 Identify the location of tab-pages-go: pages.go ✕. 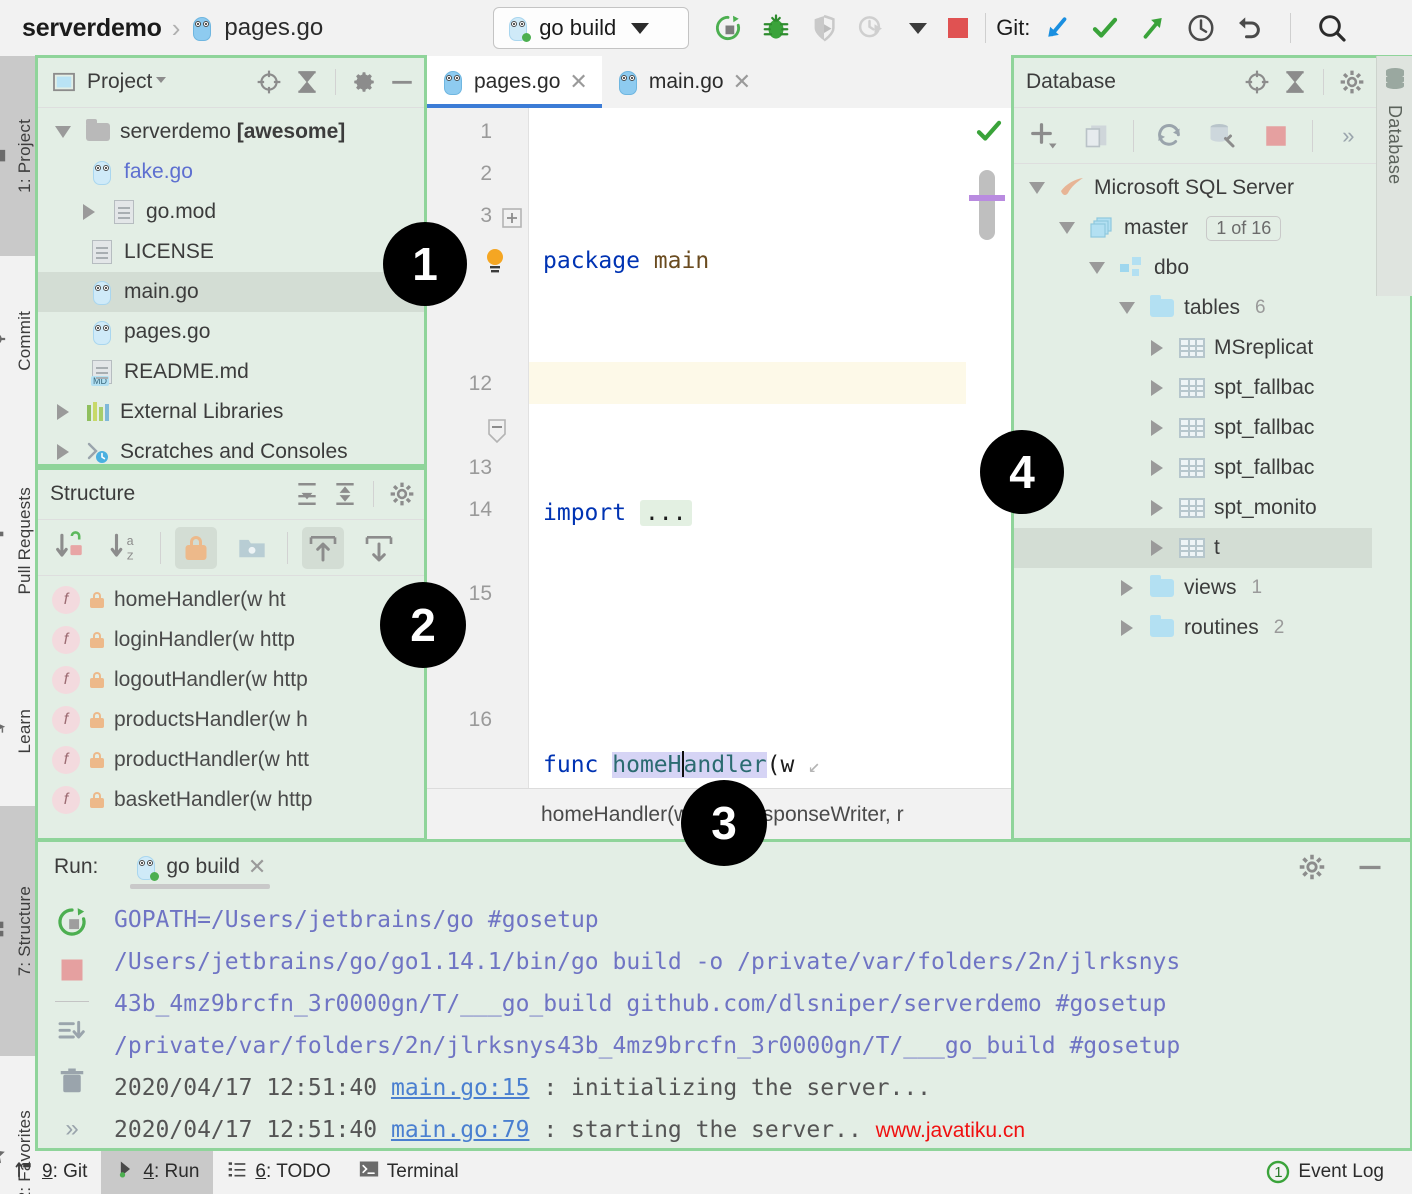
(514, 82).